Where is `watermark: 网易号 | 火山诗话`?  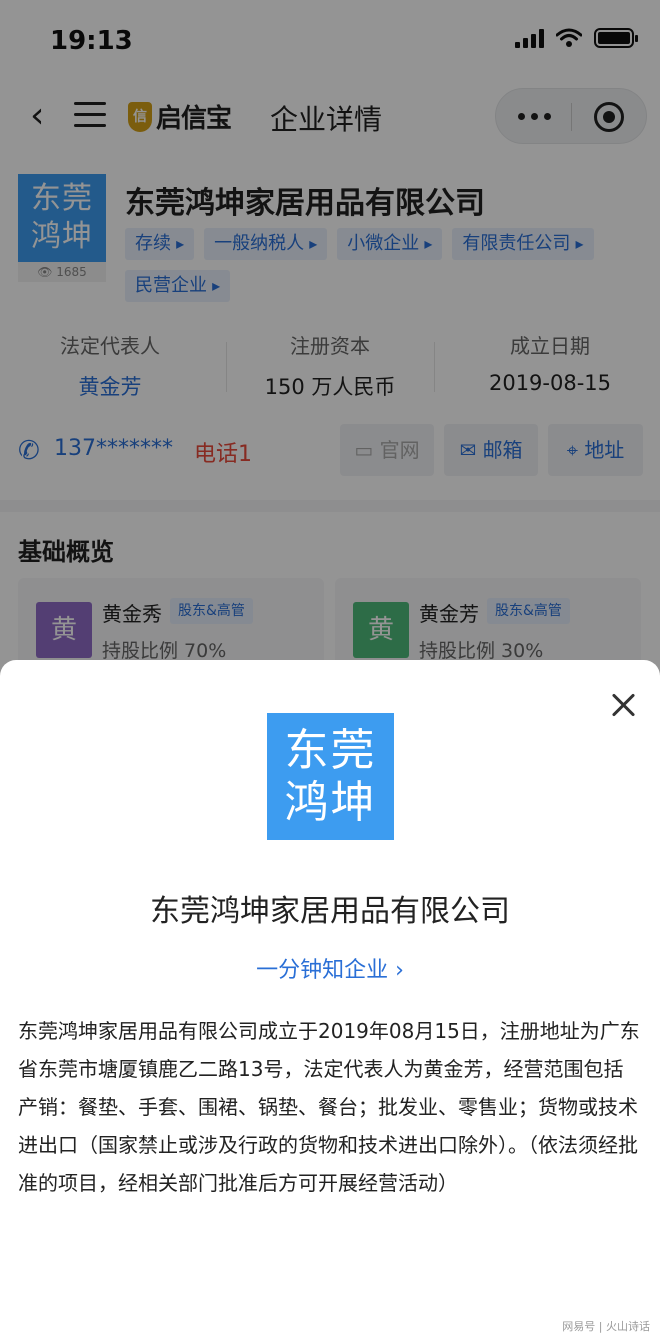
watermark: 网易号 | 火山诗话 is located at coordinates (606, 1326).